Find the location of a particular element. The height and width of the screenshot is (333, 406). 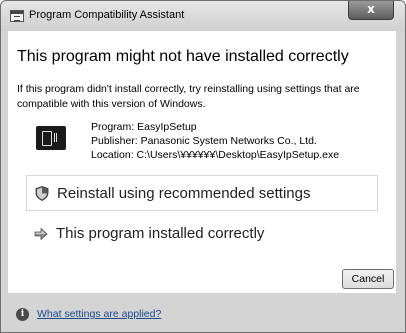

settings-help-link: What settings are applied? is located at coordinates (99, 314).